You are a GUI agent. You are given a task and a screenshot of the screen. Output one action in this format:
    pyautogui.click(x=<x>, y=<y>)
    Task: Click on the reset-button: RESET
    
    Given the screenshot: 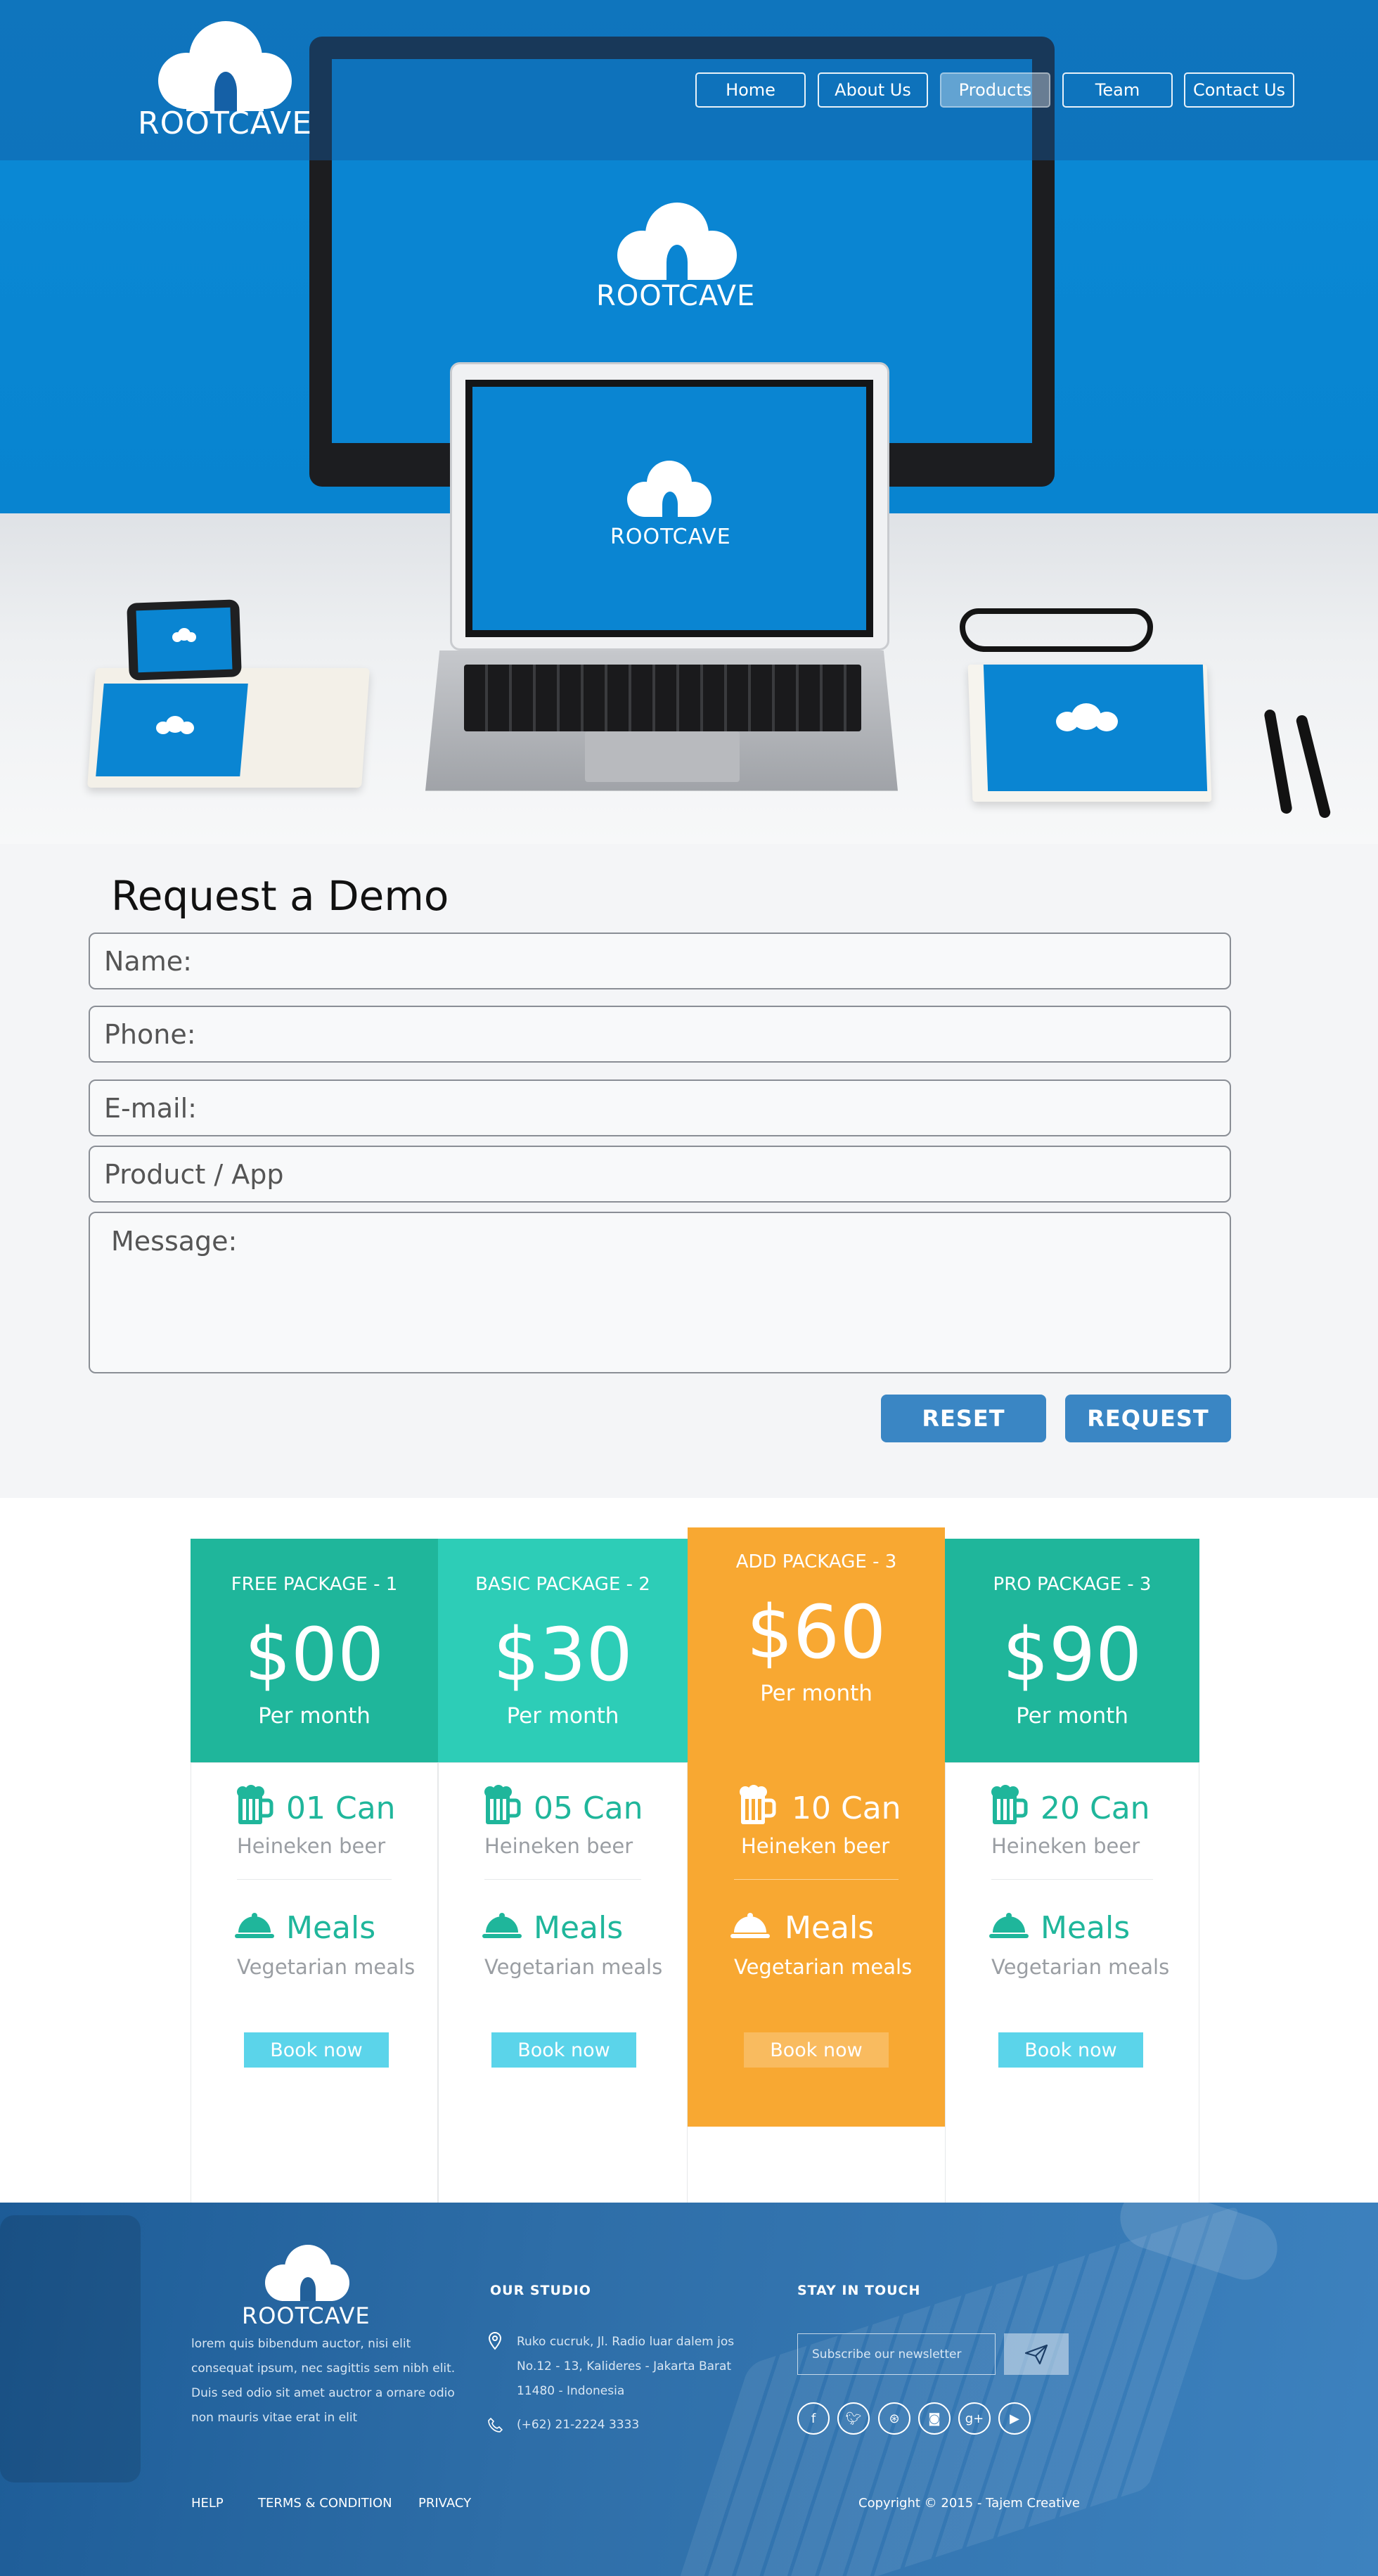 What is the action you would take?
    pyautogui.click(x=963, y=1418)
    